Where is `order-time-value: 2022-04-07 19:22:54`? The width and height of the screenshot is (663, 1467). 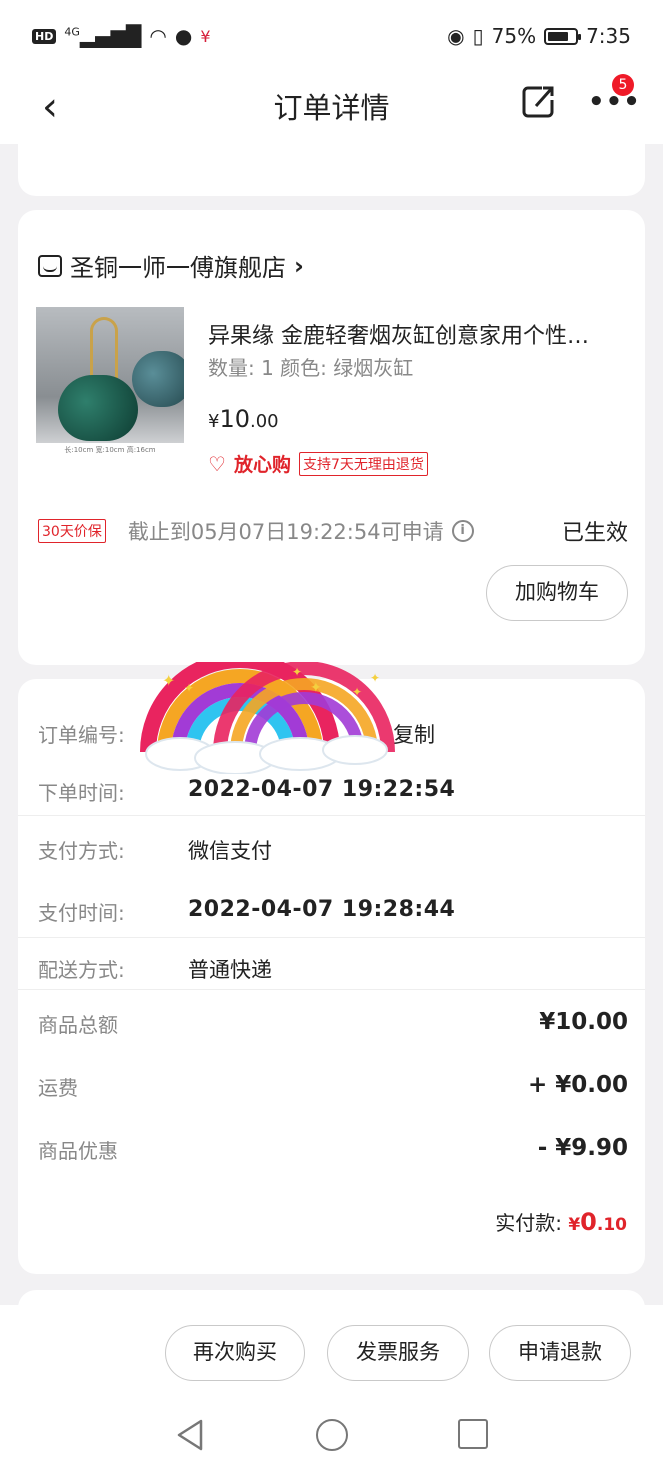
order-time-value: 2022-04-07 19:22:54 is located at coordinates (322, 789).